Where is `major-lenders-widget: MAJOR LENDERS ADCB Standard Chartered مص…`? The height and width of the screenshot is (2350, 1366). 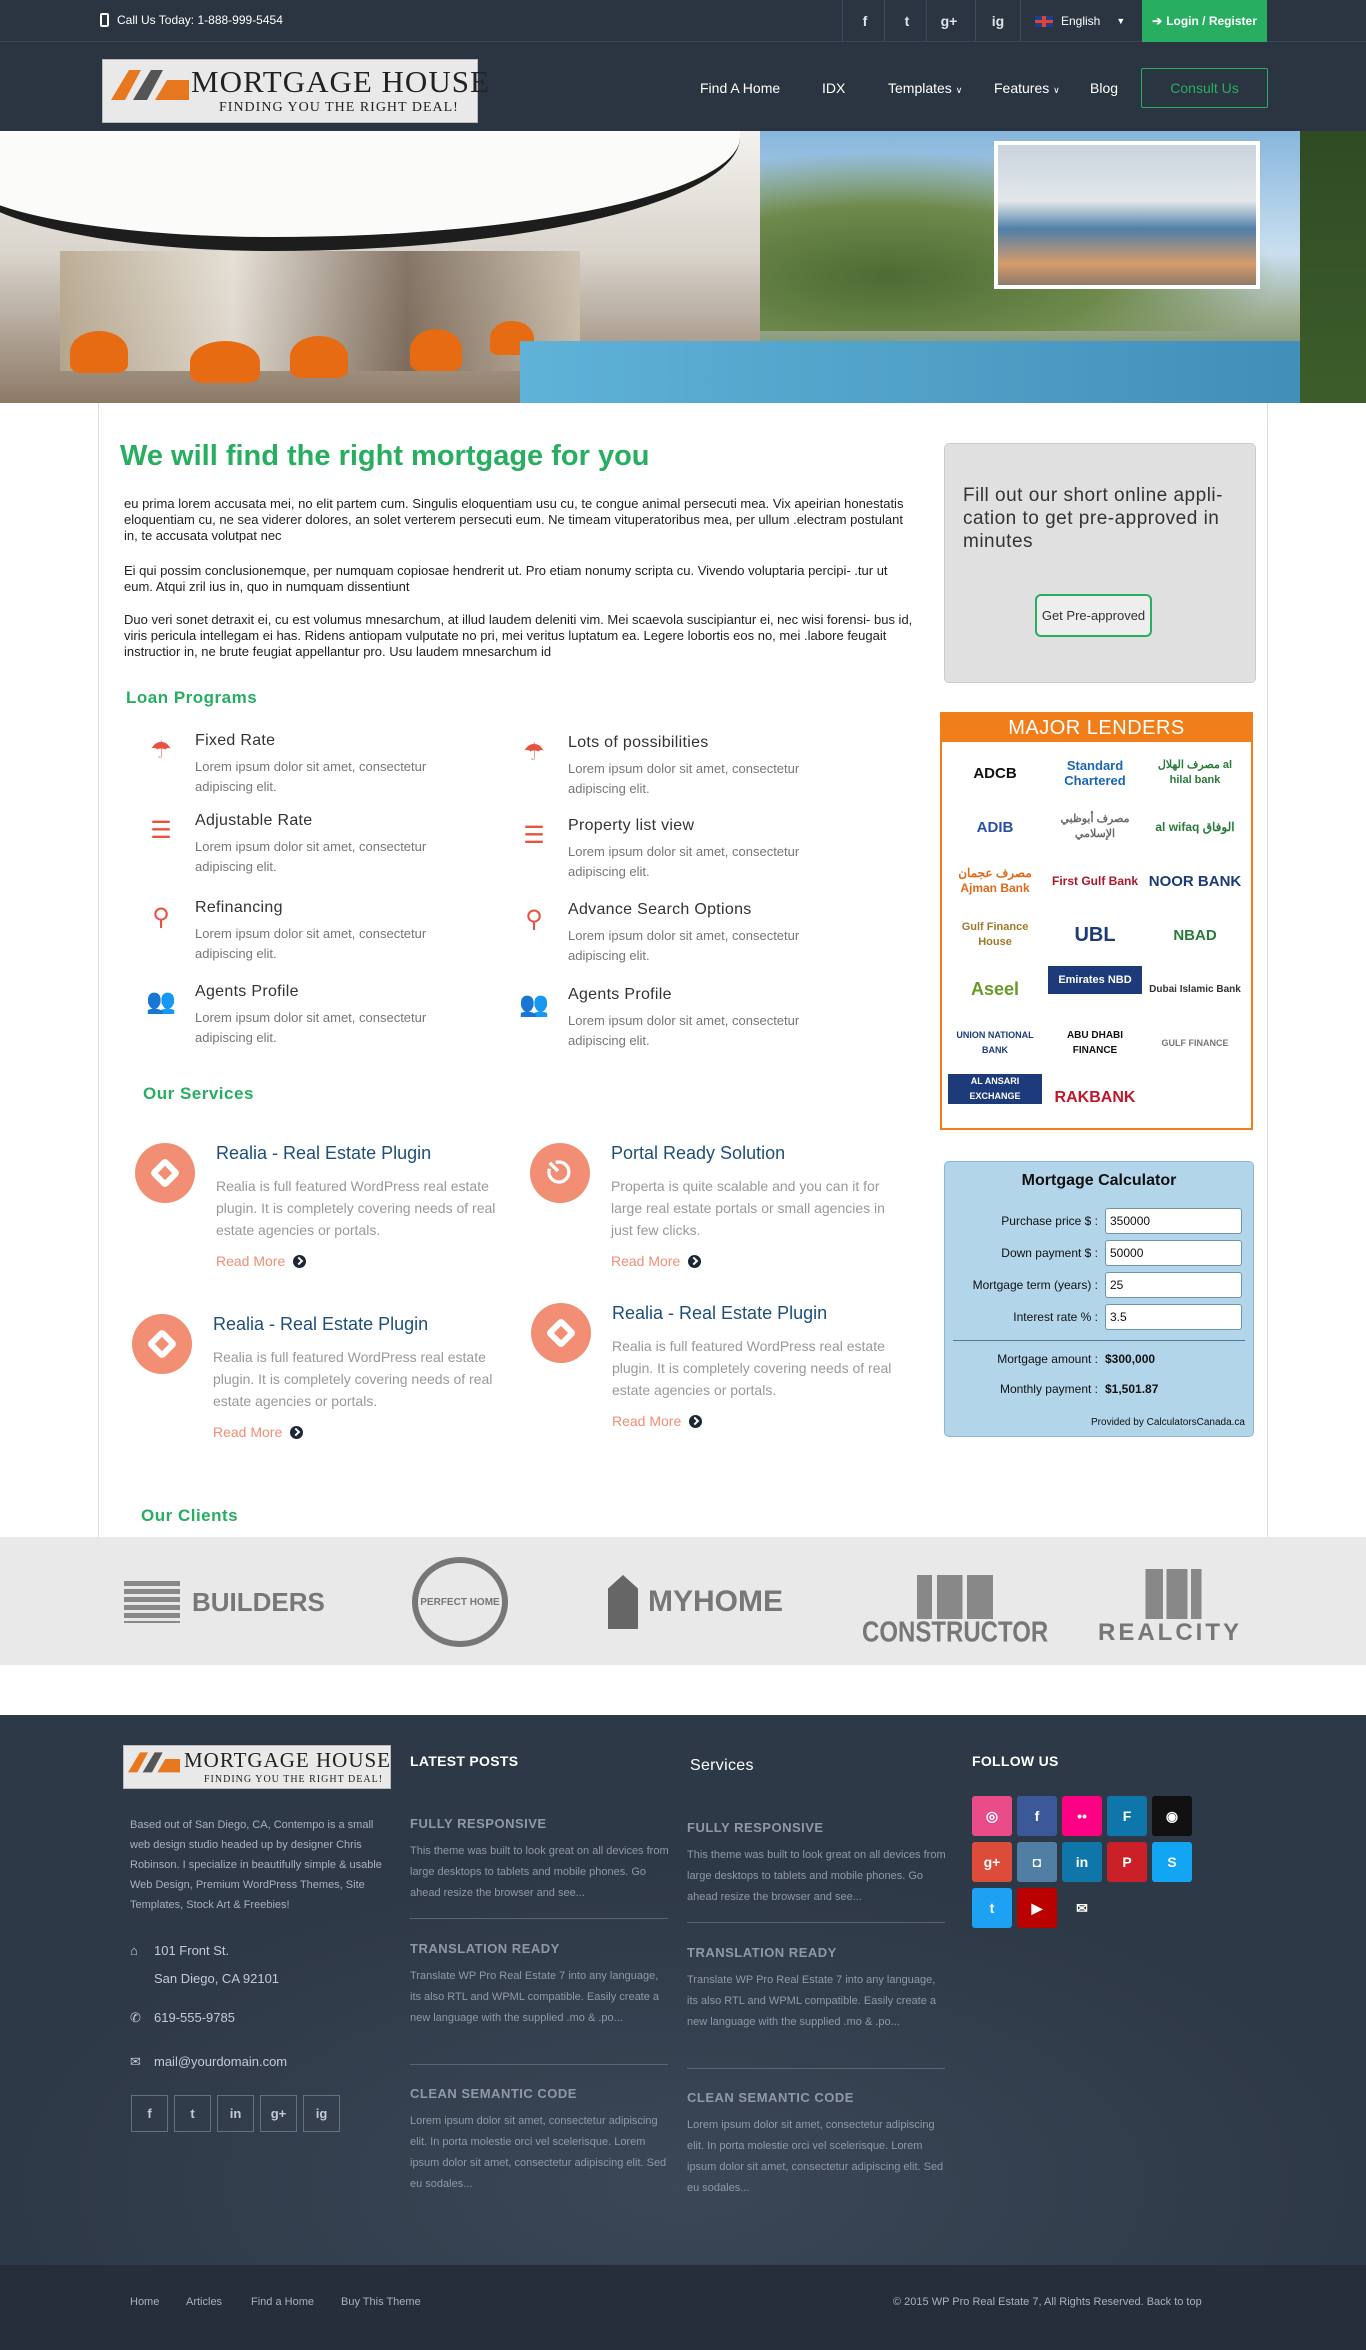 major-lenders-widget: MAJOR LENDERS ADCB Standard Chartered مص… is located at coordinates (1096, 921).